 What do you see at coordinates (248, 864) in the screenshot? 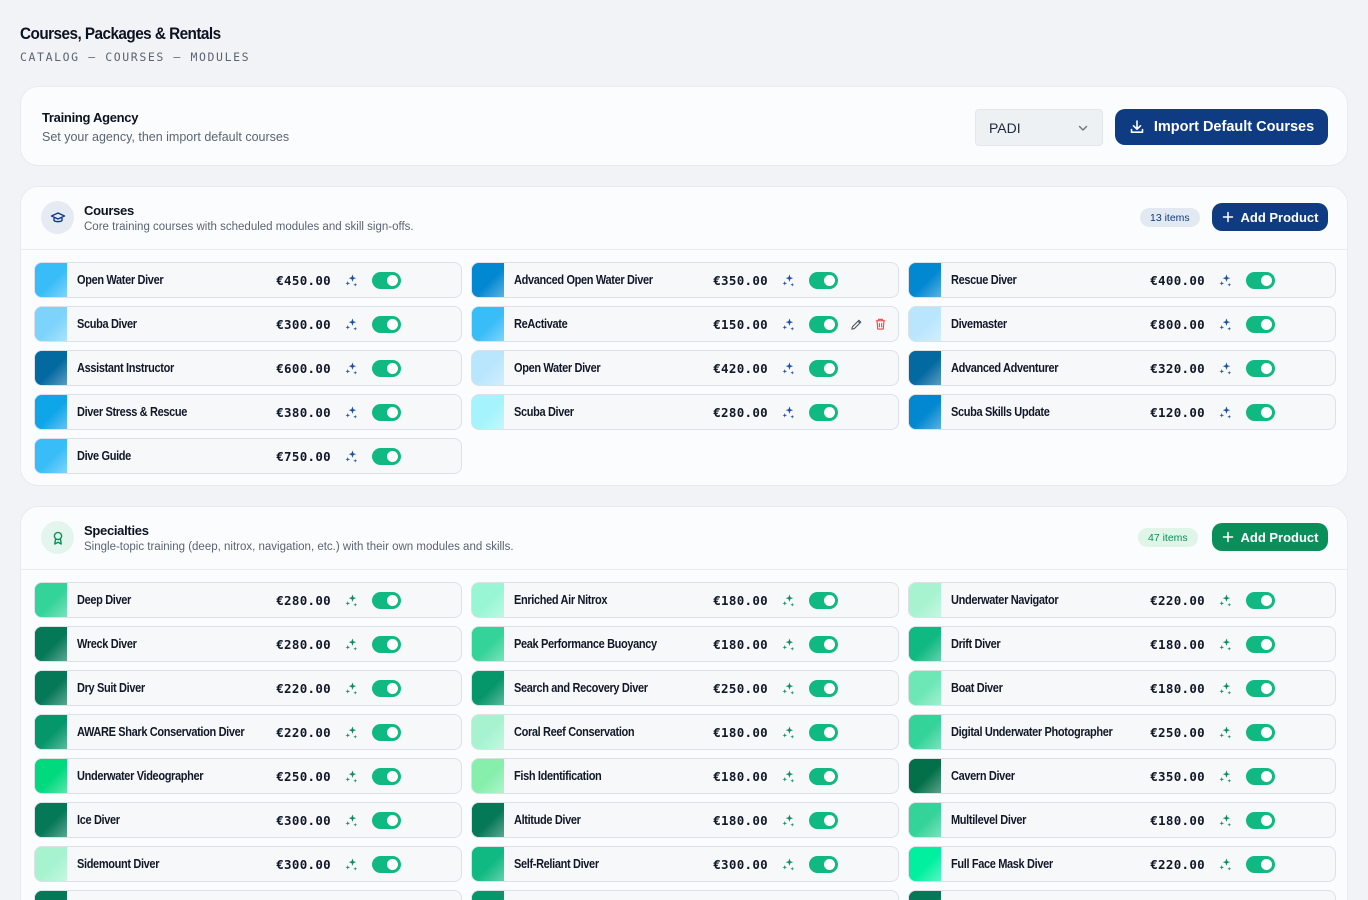
I see `product-row: Sidemount Diver €300.00` at bounding box center [248, 864].